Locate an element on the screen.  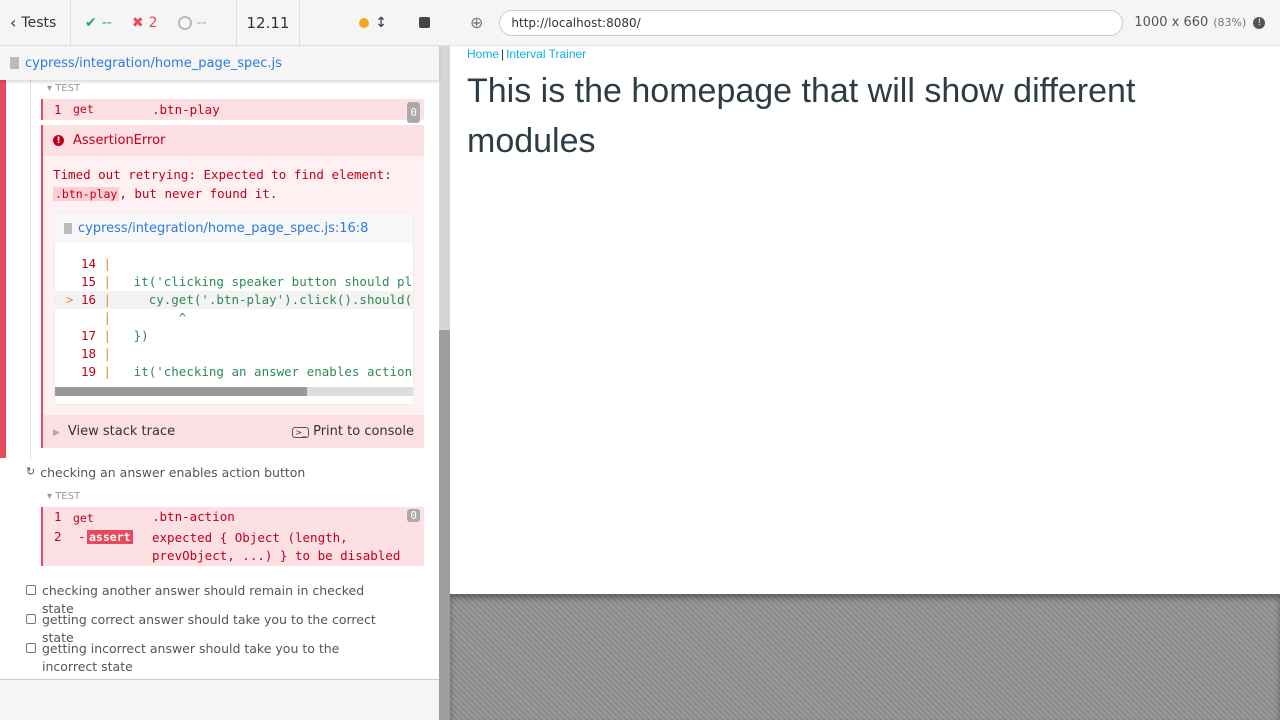
back-to-tests-button: ‹ Tests is located at coordinates (35, 23).